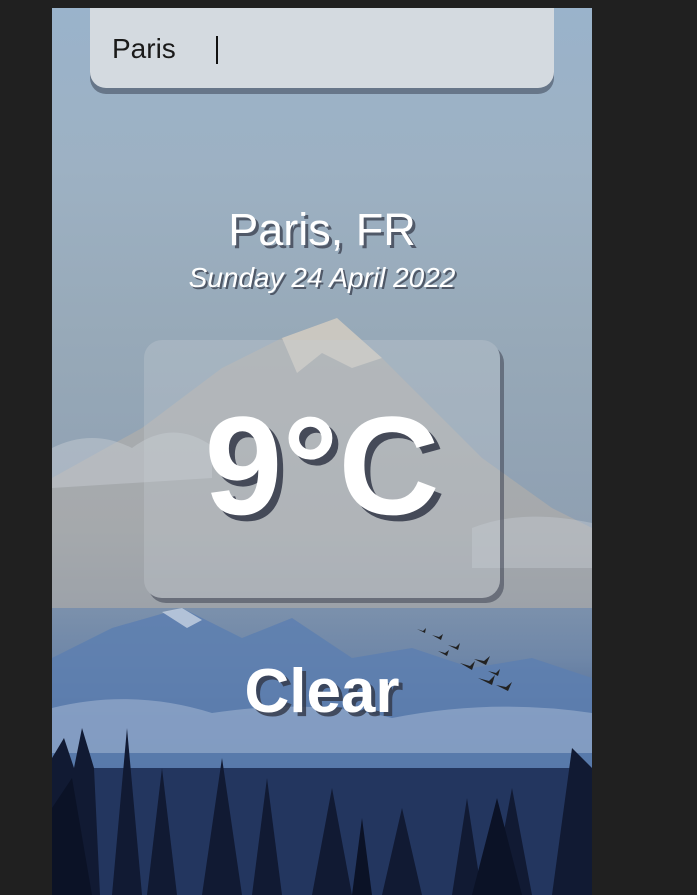  Describe the element at coordinates (322, 465) in the screenshot. I see `temperature-value: 9°C` at that location.